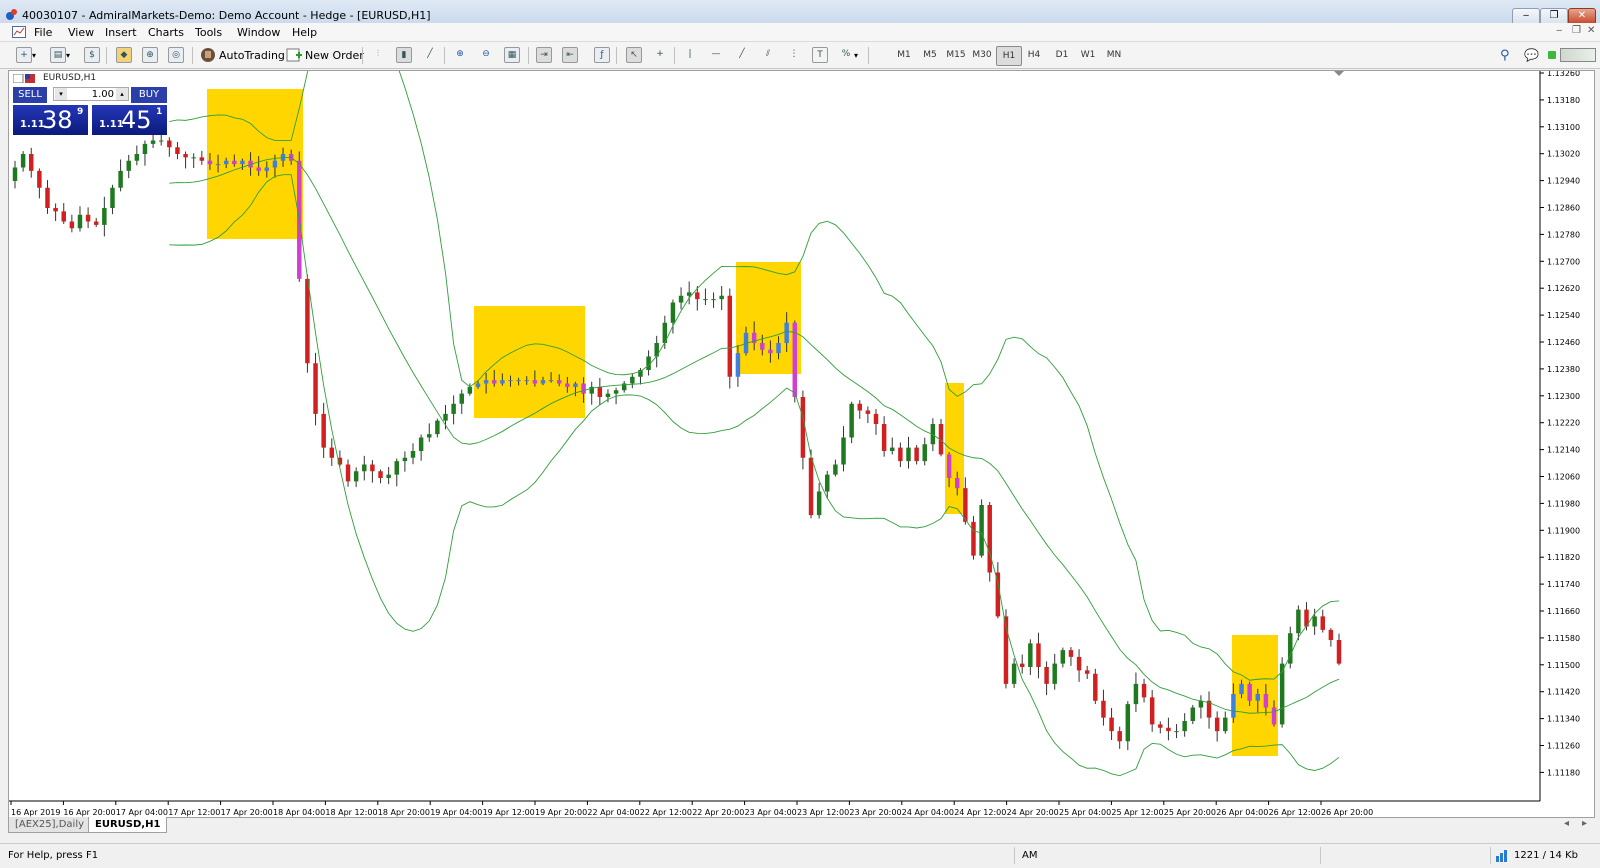  What do you see at coordinates (570, 55) in the screenshot?
I see `chart-shift-button: ⇤` at bounding box center [570, 55].